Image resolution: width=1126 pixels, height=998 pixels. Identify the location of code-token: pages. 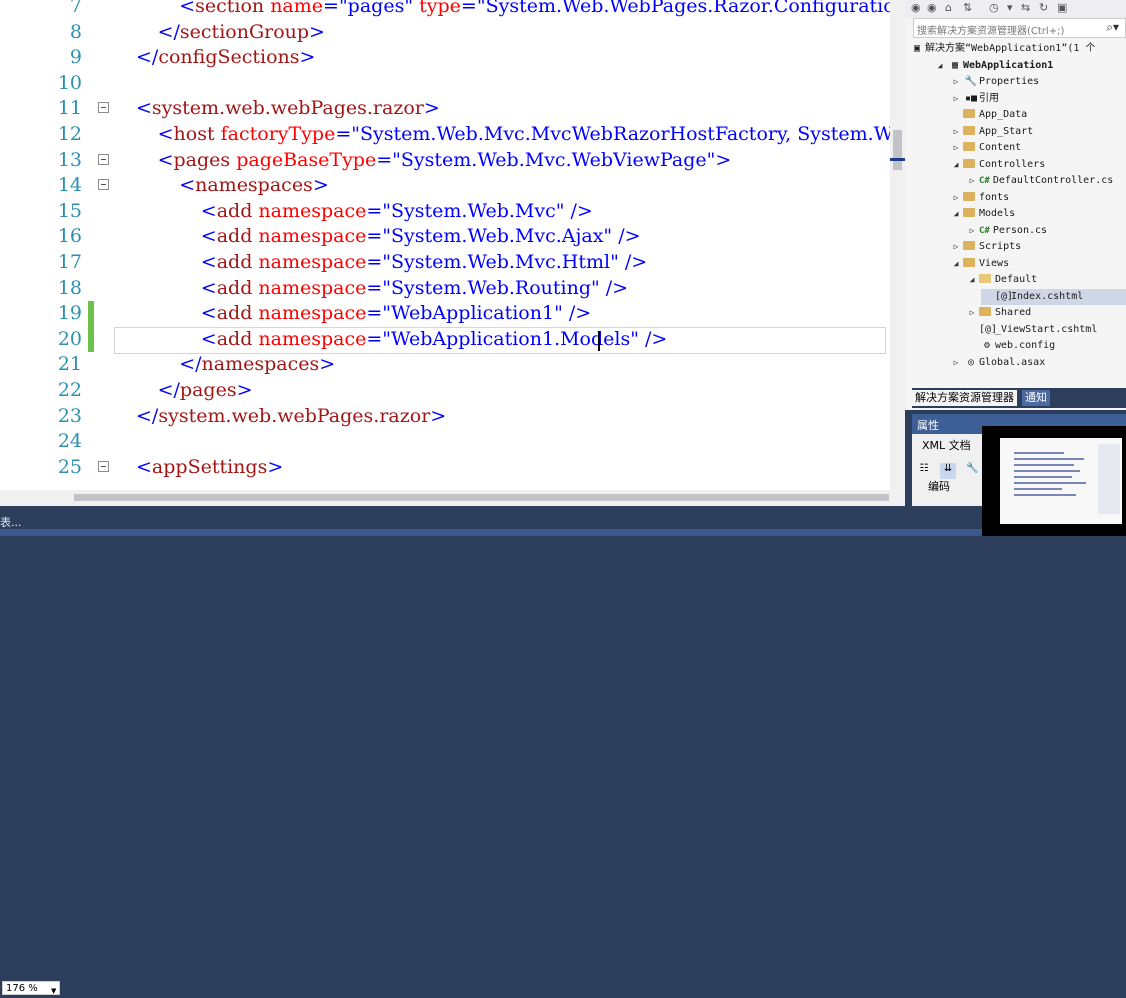
(202, 159).